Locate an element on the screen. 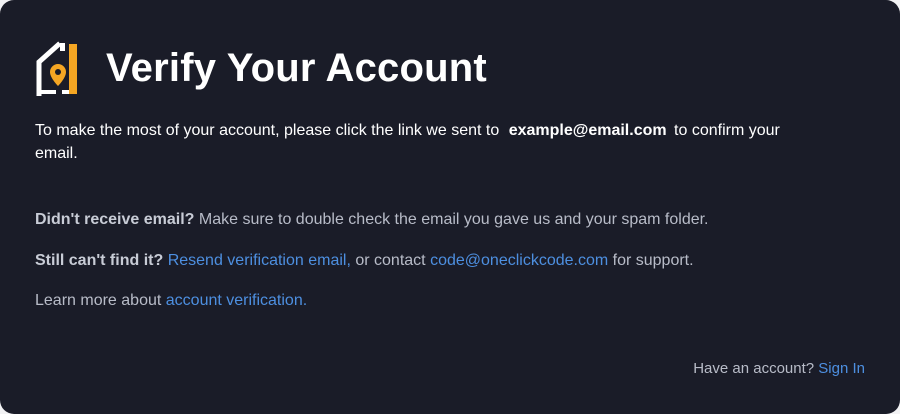 Image resolution: width=900 pixels, height=414 pixels. support-email-link: code@oneclickcode.com is located at coordinates (519, 260).